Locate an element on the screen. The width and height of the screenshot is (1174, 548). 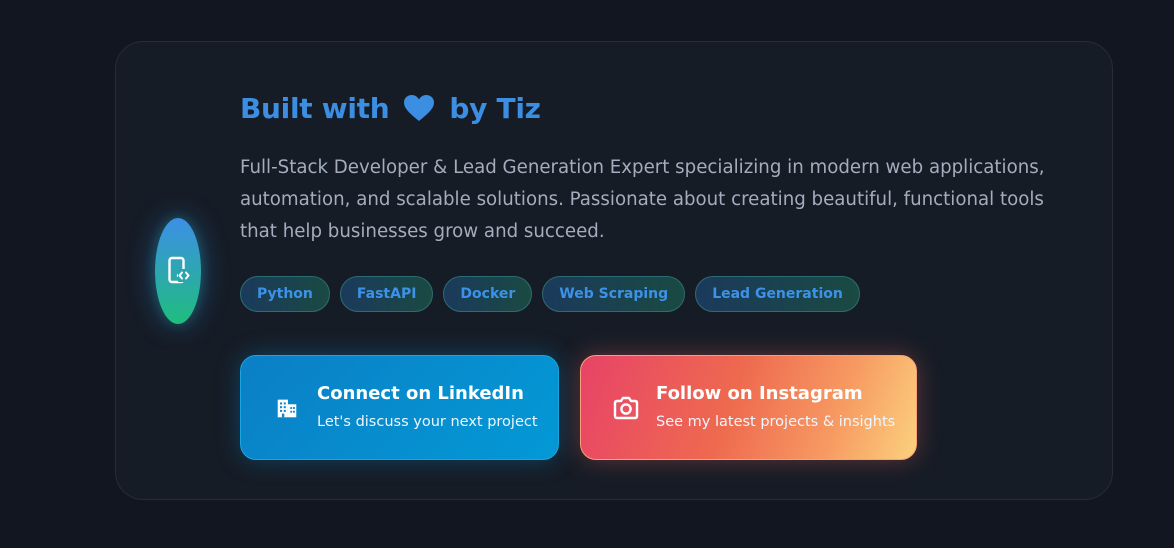
instagram-button-sublabel: See my latest projects & insights is located at coordinates (776, 422).